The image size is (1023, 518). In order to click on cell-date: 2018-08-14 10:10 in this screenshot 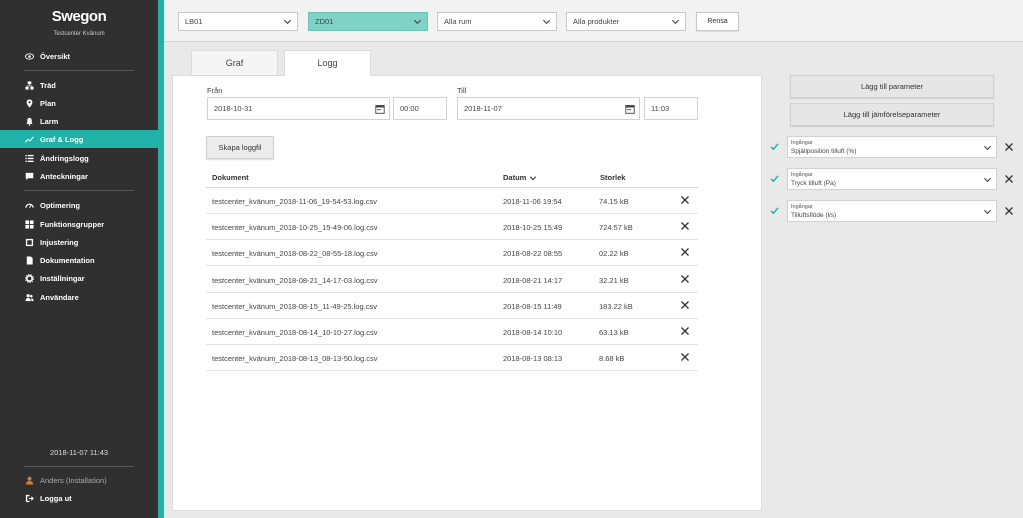, I will do `click(533, 332)`.